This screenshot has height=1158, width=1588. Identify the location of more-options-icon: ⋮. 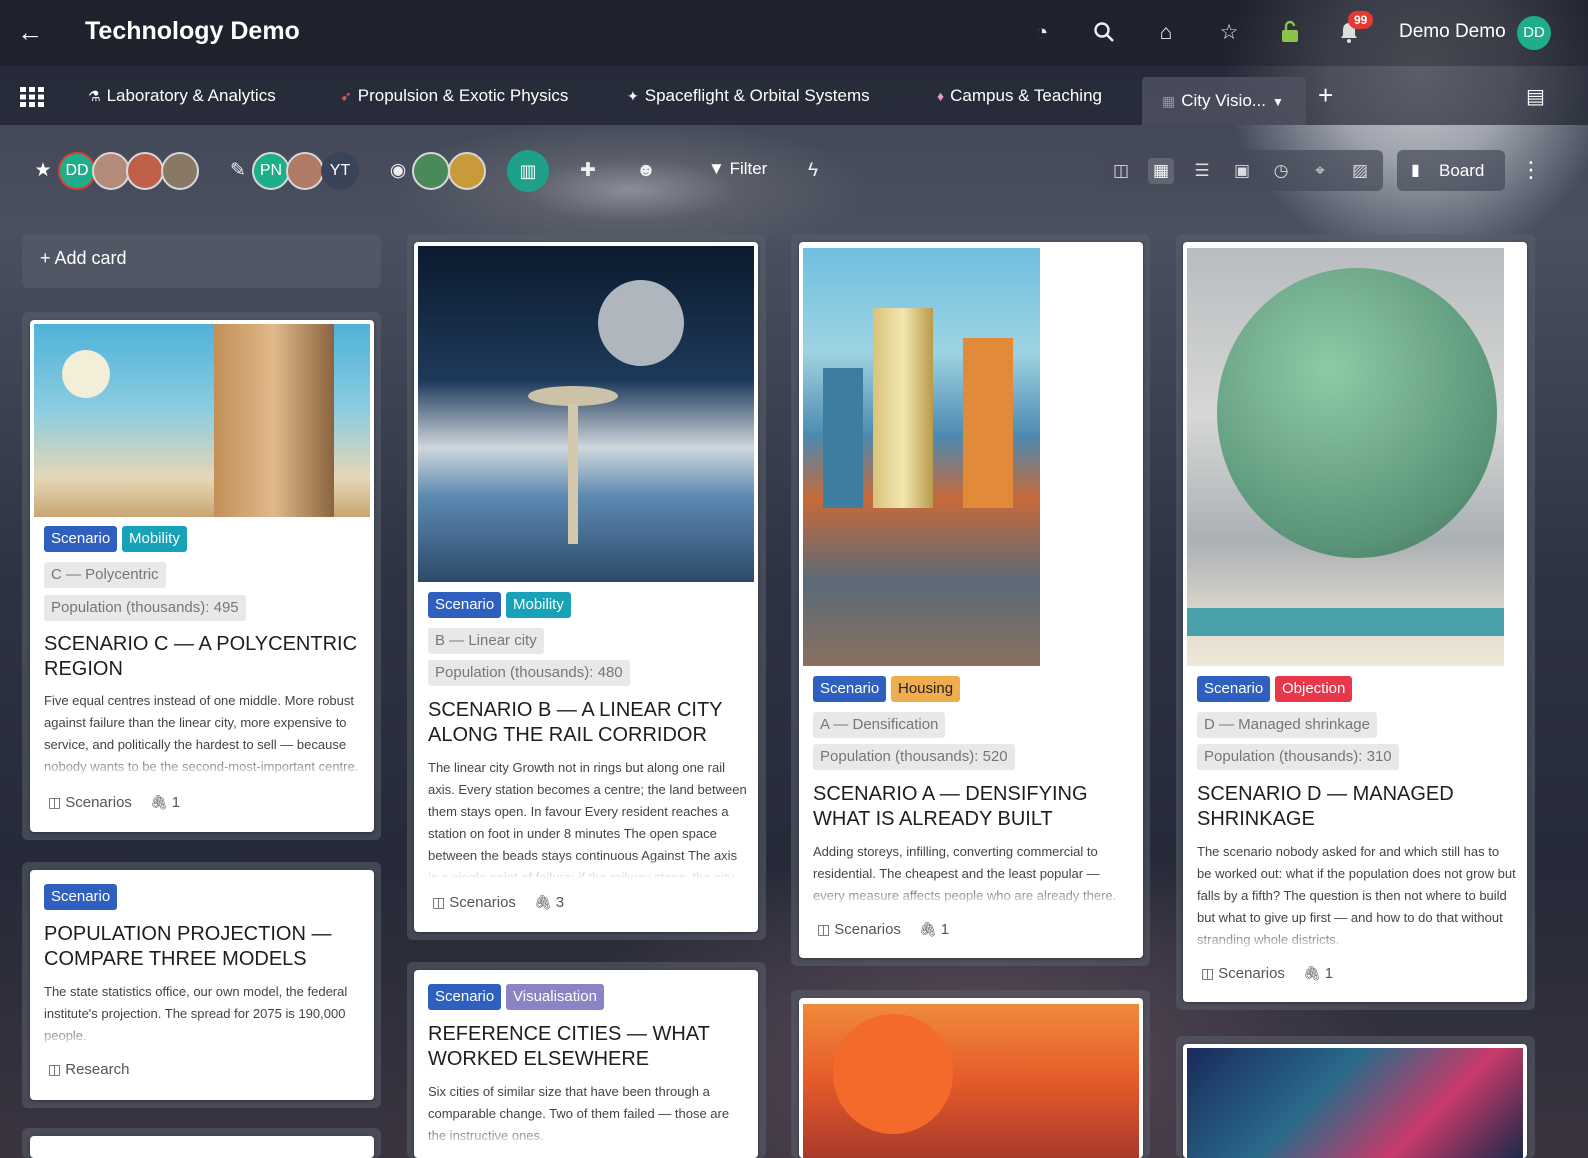
(1531, 170).